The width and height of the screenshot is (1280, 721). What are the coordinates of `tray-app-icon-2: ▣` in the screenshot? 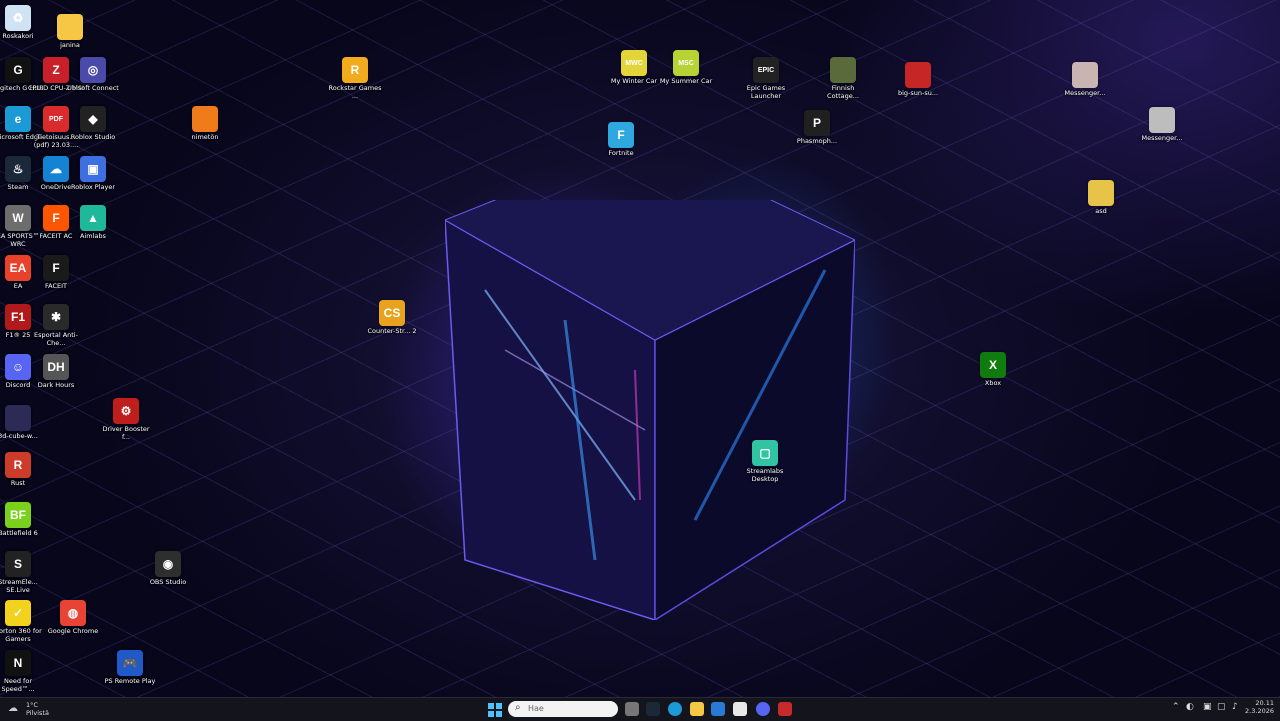 It's located at (1207, 707).